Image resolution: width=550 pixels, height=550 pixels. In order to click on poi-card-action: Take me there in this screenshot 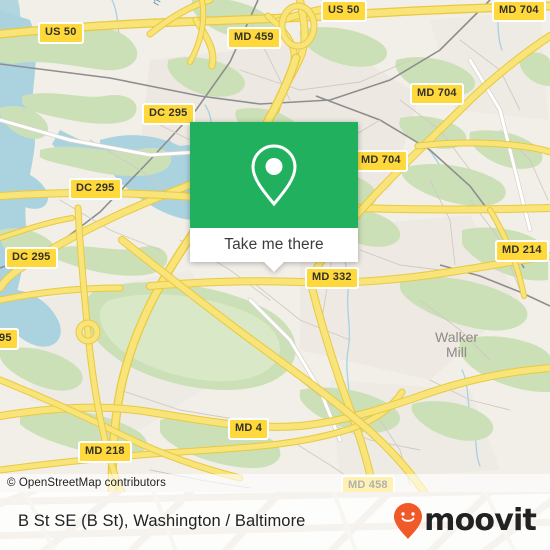, I will do `click(274, 250)`.